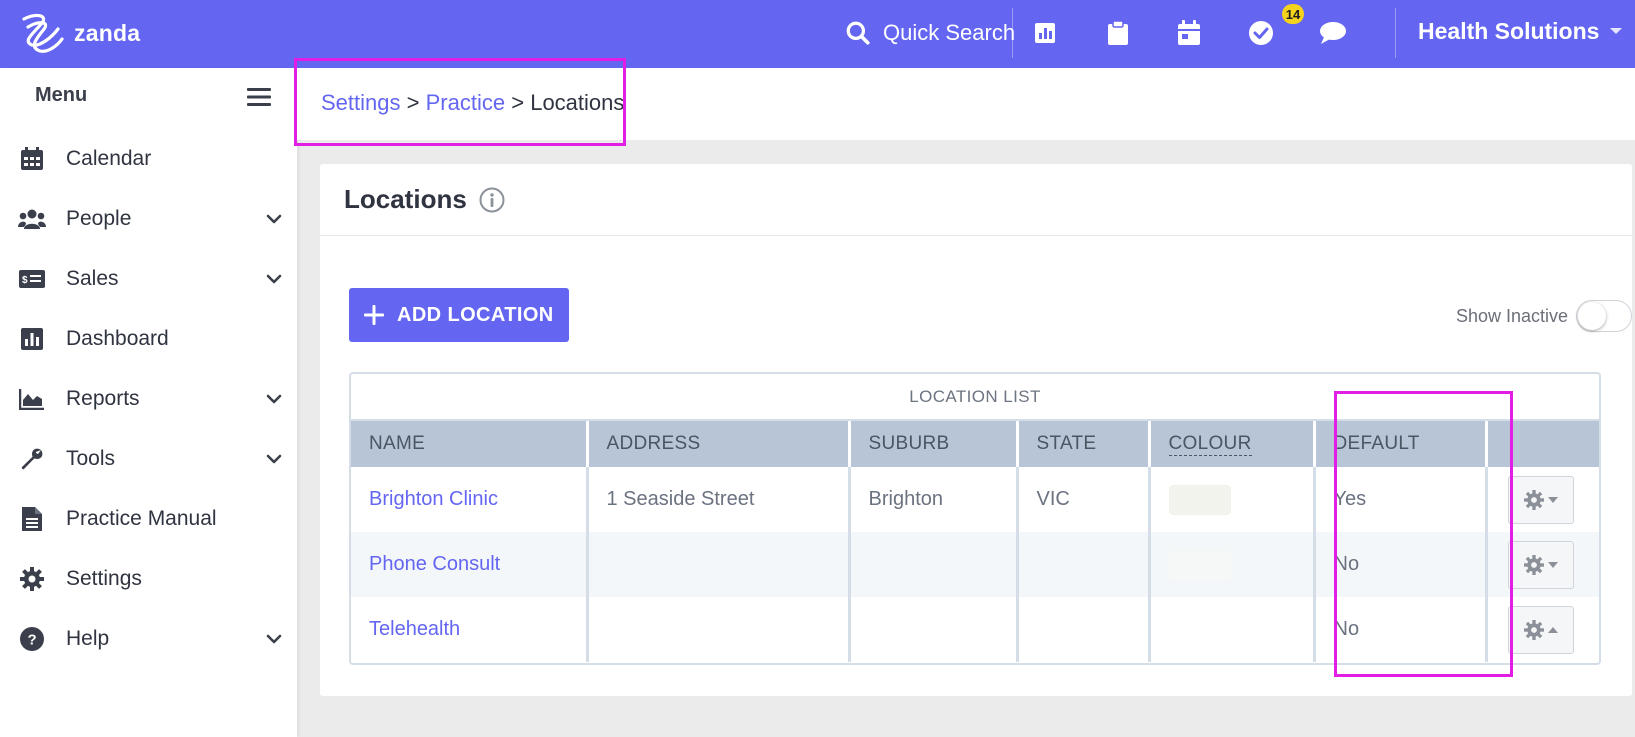 Image resolution: width=1635 pixels, height=737 pixels. What do you see at coordinates (1509, 30) in the screenshot?
I see `org-name: Health Solutions` at bounding box center [1509, 30].